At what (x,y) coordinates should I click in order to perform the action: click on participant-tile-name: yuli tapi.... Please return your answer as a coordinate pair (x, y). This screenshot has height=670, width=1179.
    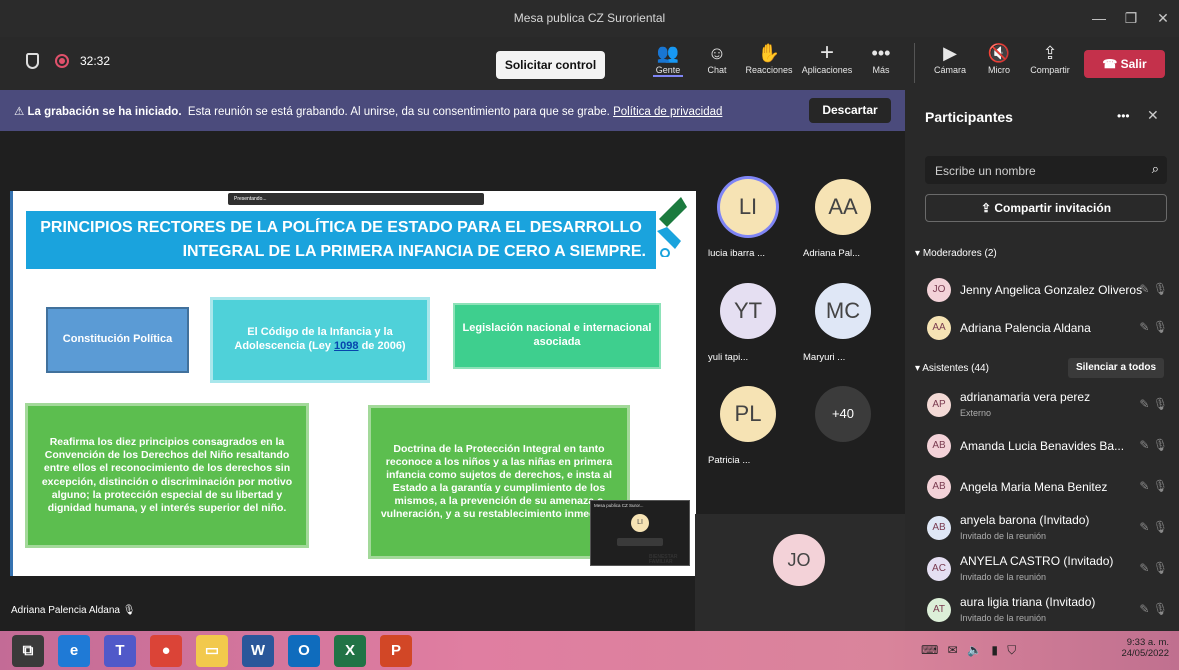
    Looking at the image, I should click on (728, 357).